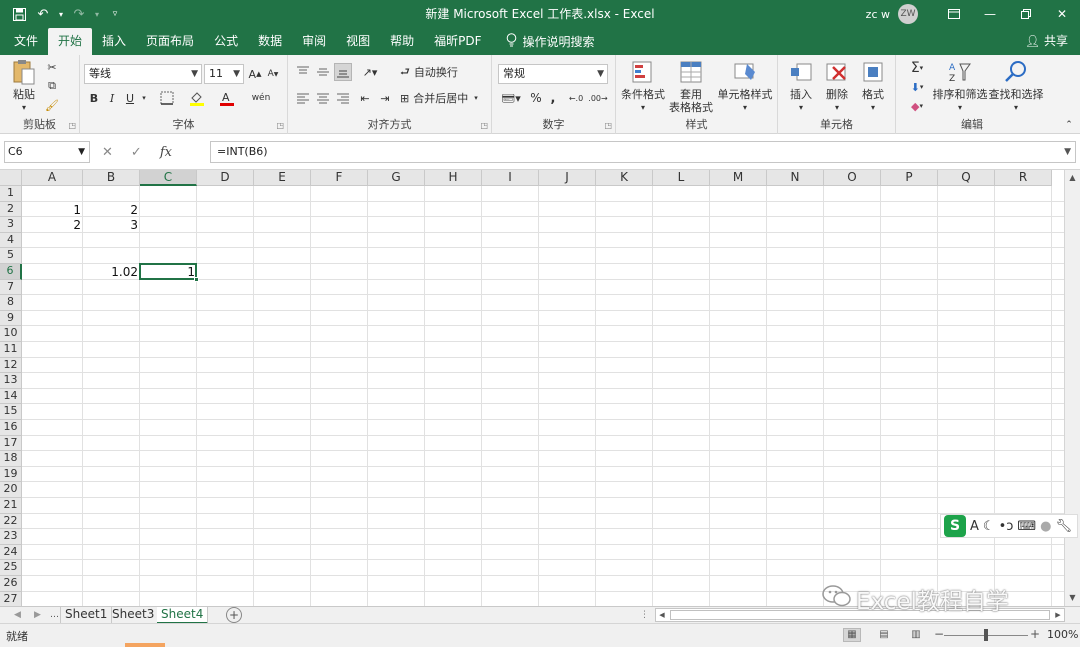  I want to click on zoom-in-icon: +, so click(1035, 634).